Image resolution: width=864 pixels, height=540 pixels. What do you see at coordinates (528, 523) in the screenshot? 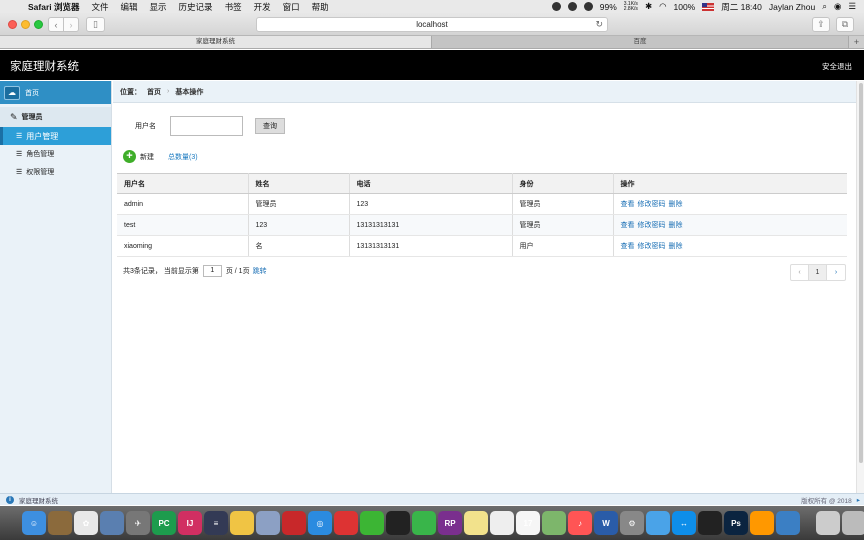
I see `calendar-icon: 17` at bounding box center [528, 523].